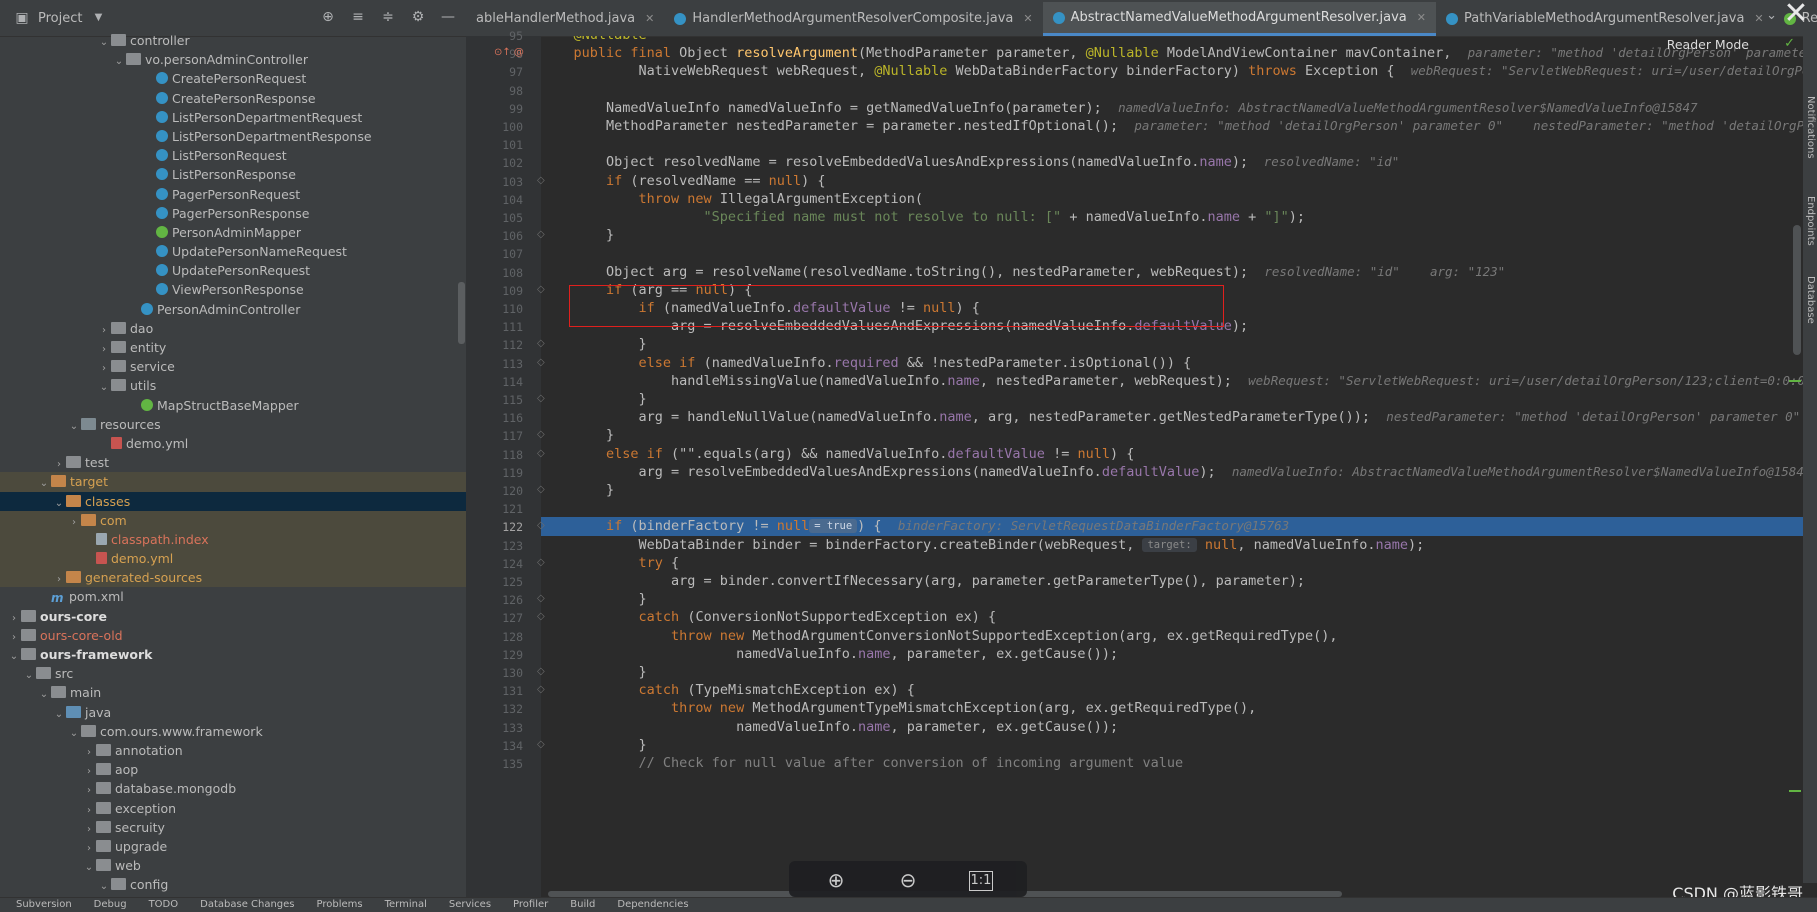  I want to click on tree-item: m pom.xml, so click(233, 596).